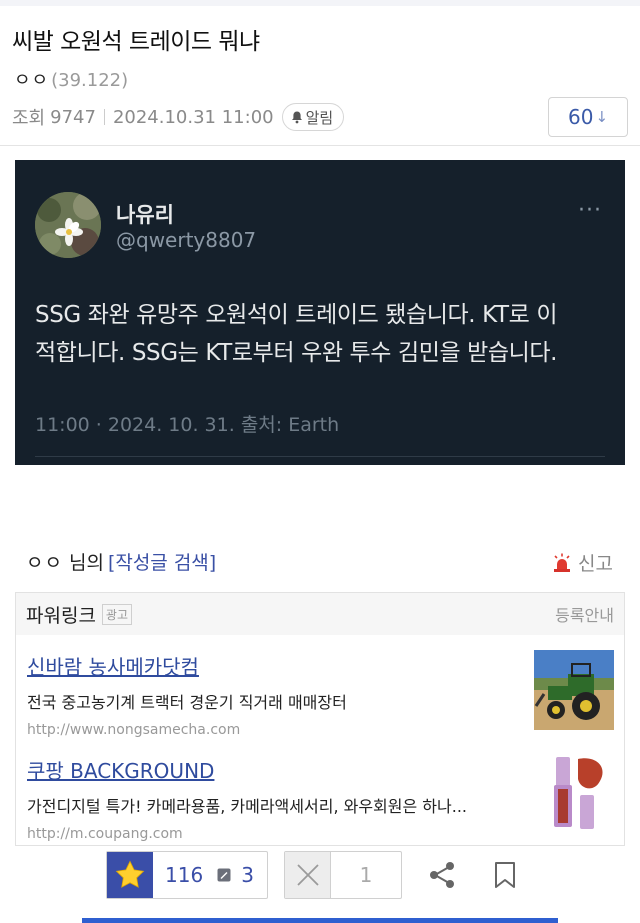  I want to click on upvote-button, so click(130, 875).